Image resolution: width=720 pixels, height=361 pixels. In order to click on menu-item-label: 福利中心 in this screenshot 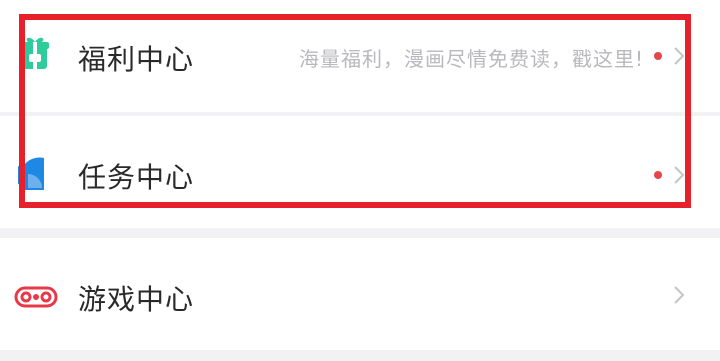, I will do `click(136, 59)`.